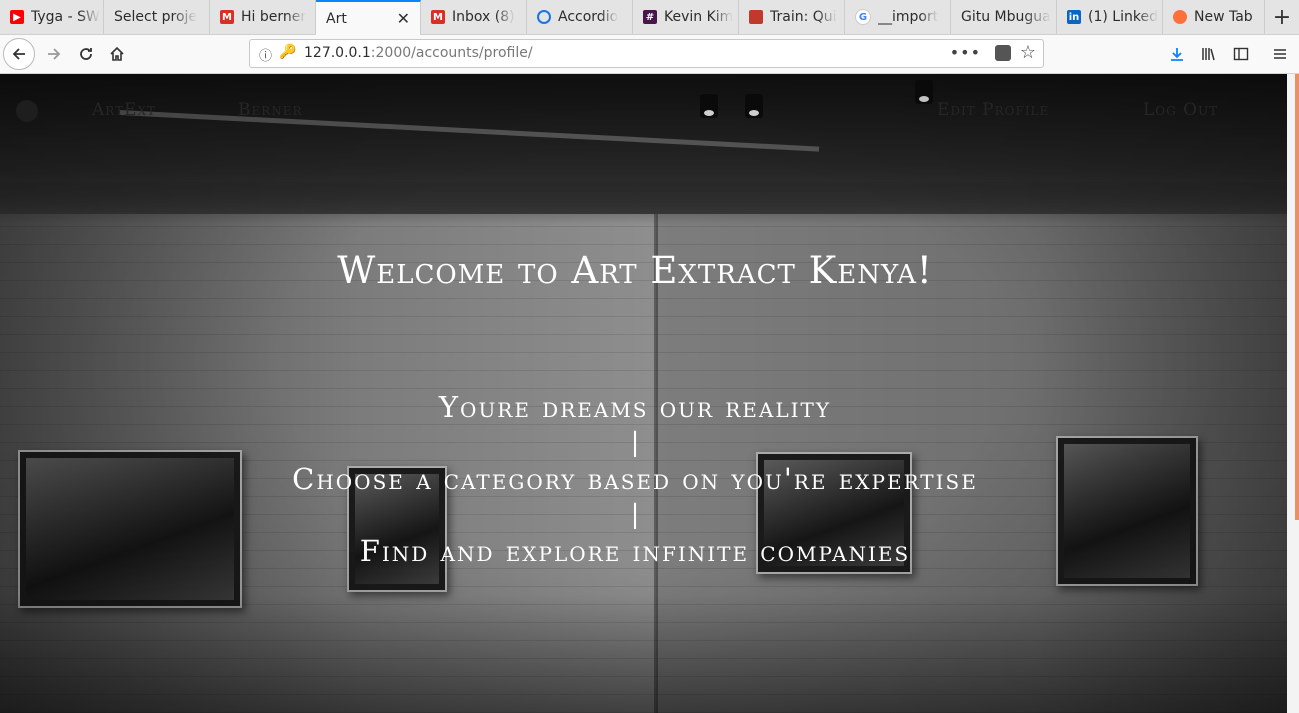 The width and height of the screenshot is (1299, 713). What do you see at coordinates (65, 17) in the screenshot?
I see `tab-label: Tyga - SW` at bounding box center [65, 17].